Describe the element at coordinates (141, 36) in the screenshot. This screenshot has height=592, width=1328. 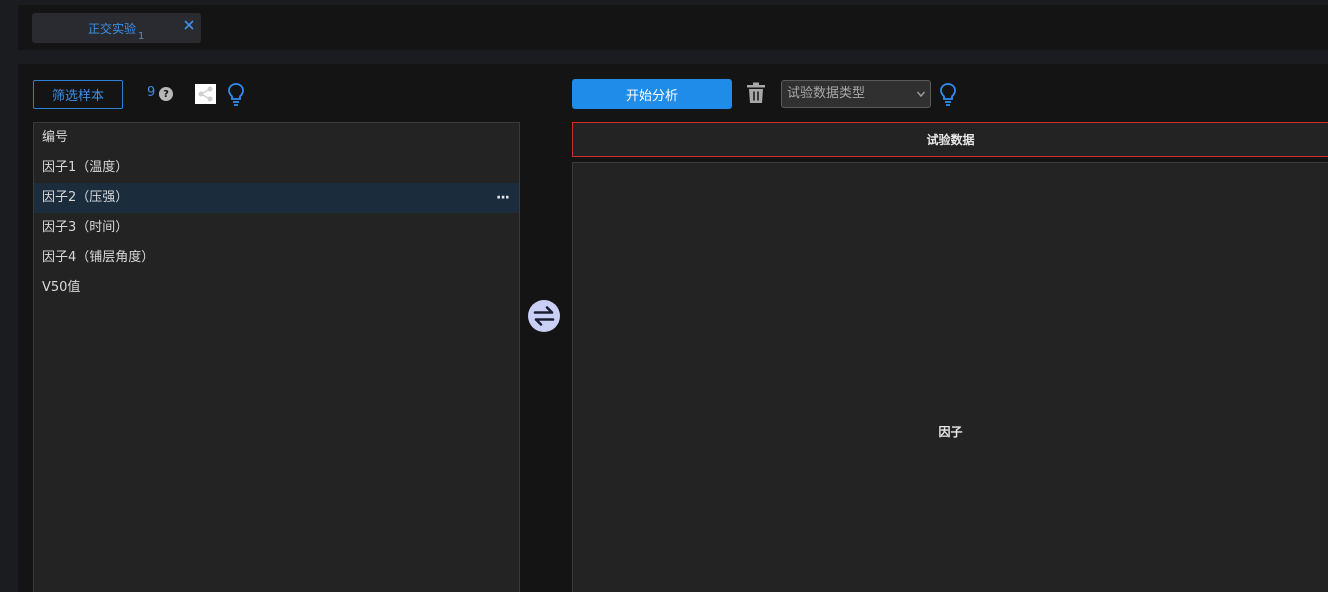
I see `tab-index: 1` at that location.